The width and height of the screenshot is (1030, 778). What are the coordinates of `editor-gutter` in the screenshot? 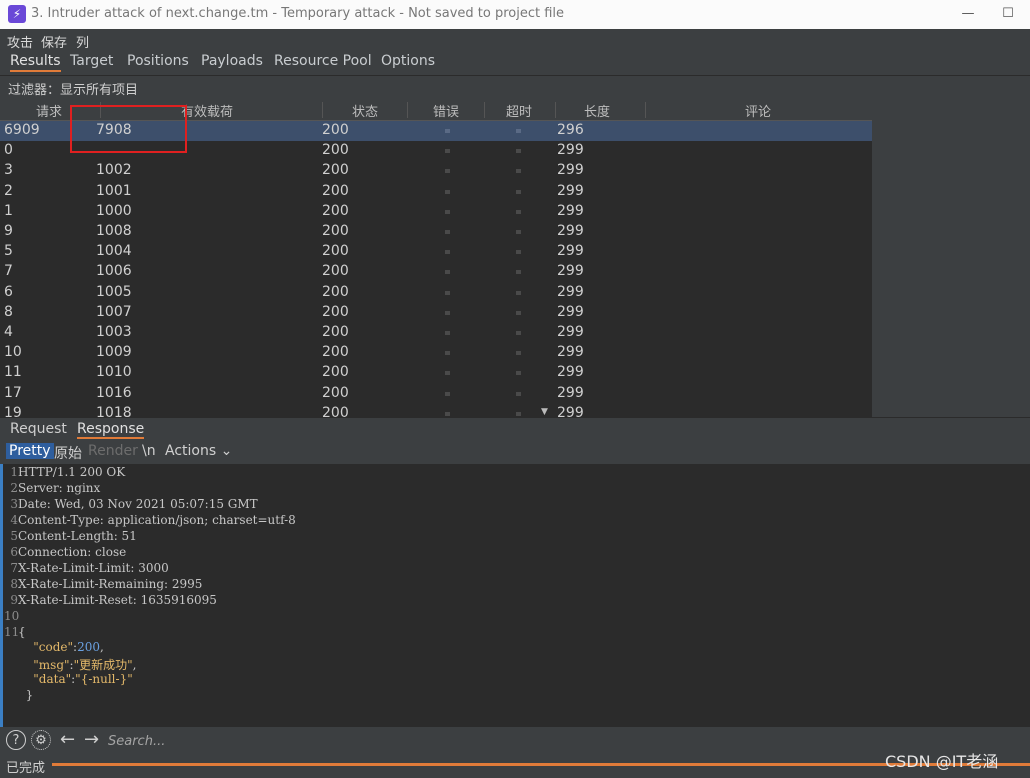 It's located at (1, 595).